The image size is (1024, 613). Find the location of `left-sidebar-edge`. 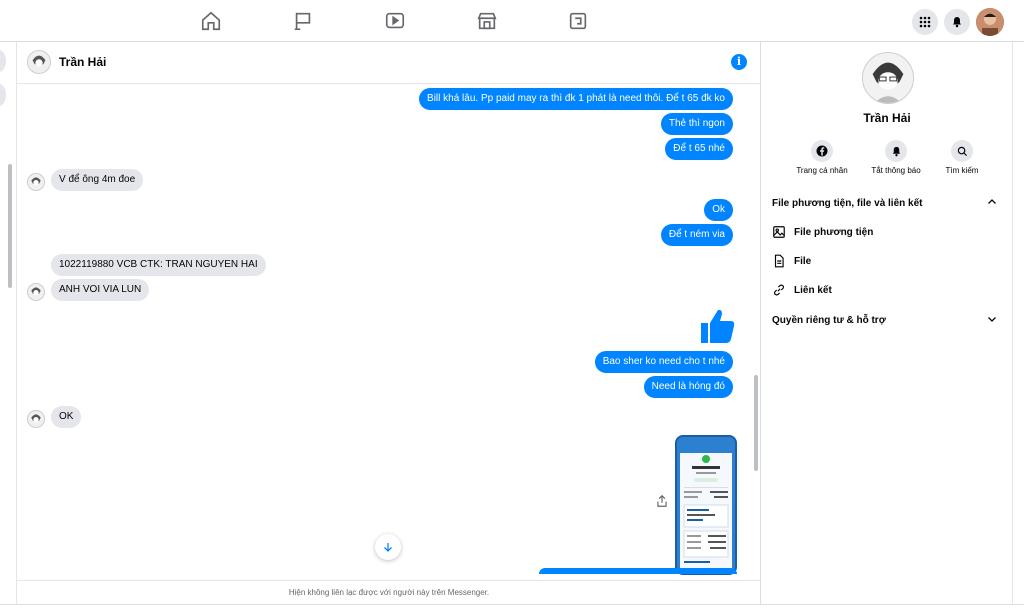

left-sidebar-edge is located at coordinates (8, 327).